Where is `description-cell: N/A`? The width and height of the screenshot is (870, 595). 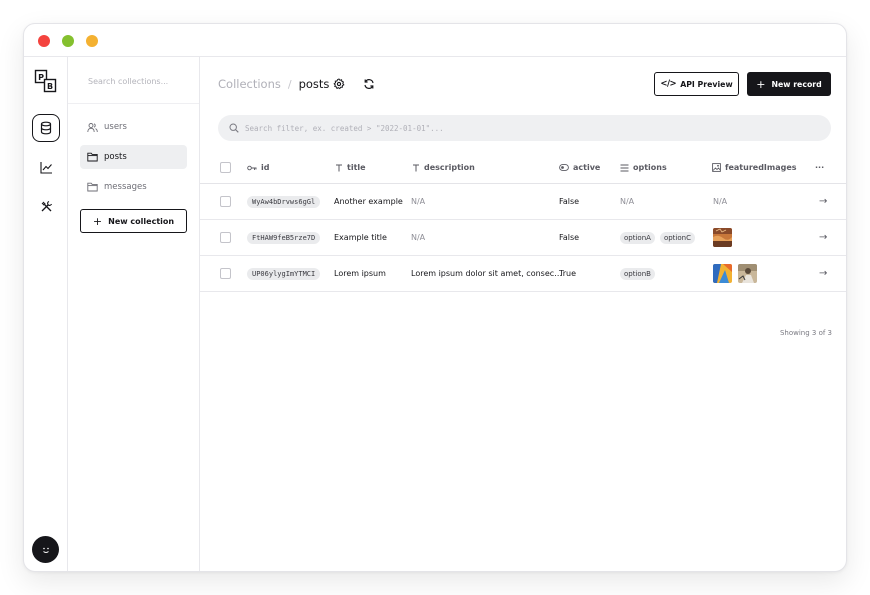 description-cell: N/A is located at coordinates (418, 201).